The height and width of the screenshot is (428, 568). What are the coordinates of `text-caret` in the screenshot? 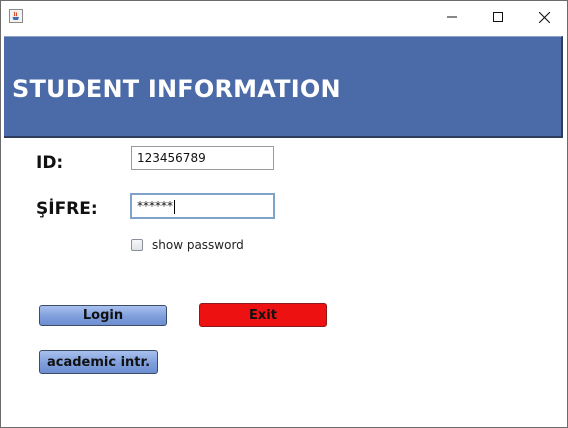 It's located at (174, 206).